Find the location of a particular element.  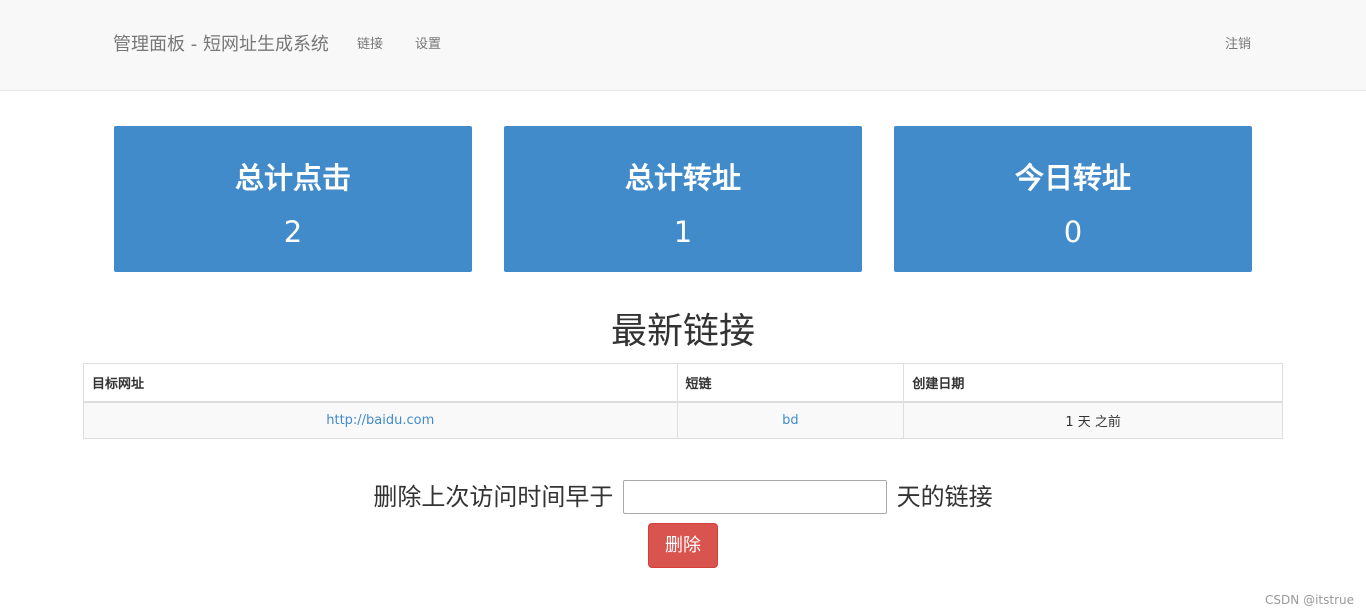

column-header-date: 创建日期 is located at coordinates (1093, 383).